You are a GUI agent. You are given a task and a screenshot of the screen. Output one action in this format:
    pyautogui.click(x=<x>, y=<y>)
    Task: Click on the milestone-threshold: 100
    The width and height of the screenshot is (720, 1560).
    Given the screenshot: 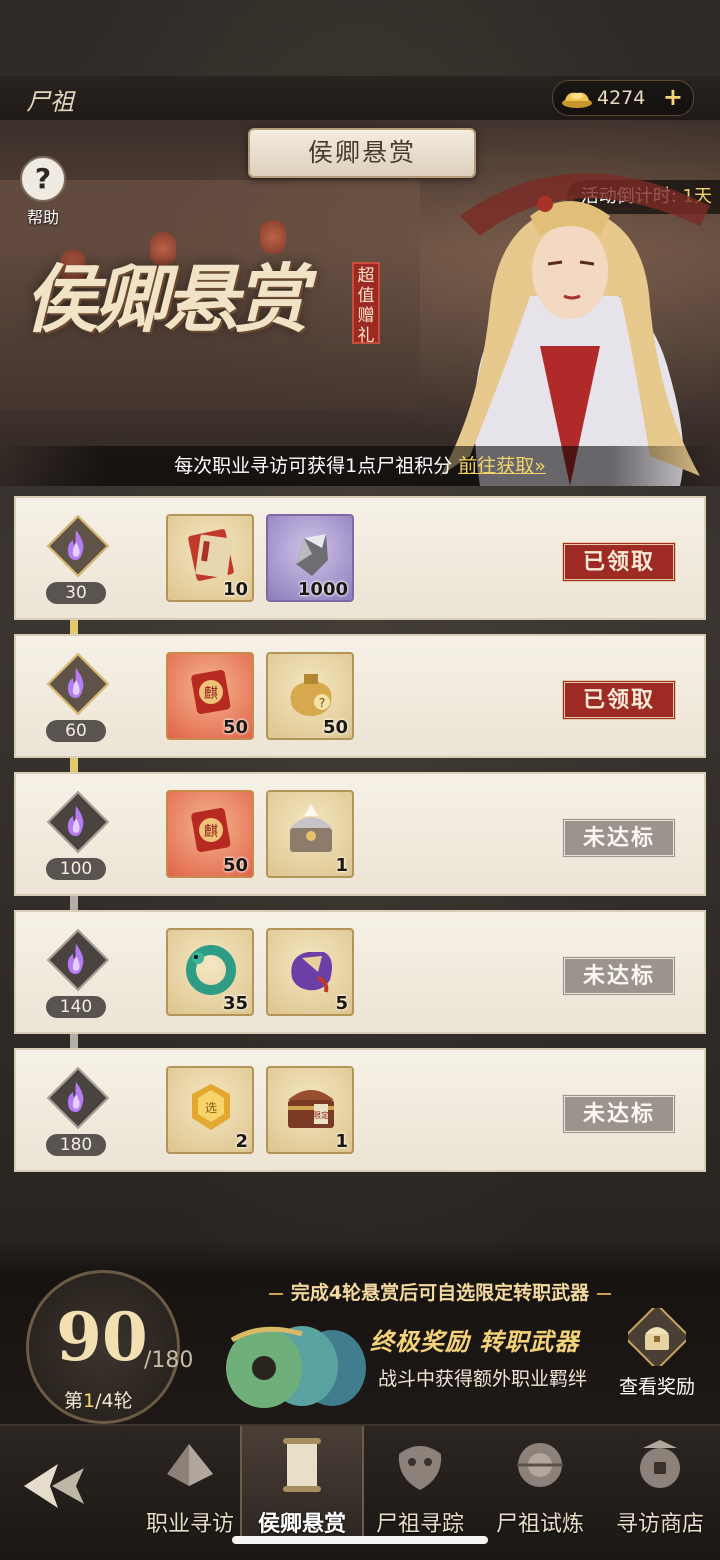 What is the action you would take?
    pyautogui.click(x=76, y=869)
    